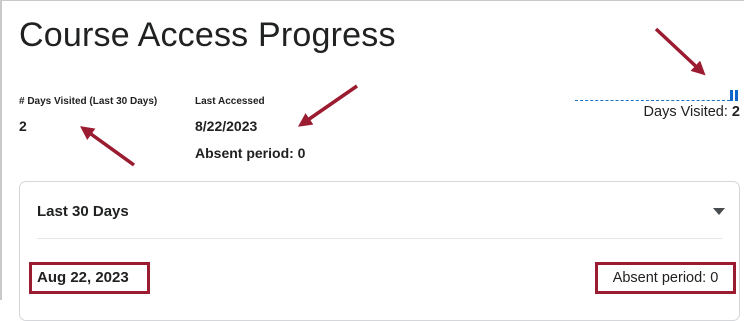 The image size is (744, 321). What do you see at coordinates (685, 112) in the screenshot?
I see `days-visited-caption-label: Days Visited:` at bounding box center [685, 112].